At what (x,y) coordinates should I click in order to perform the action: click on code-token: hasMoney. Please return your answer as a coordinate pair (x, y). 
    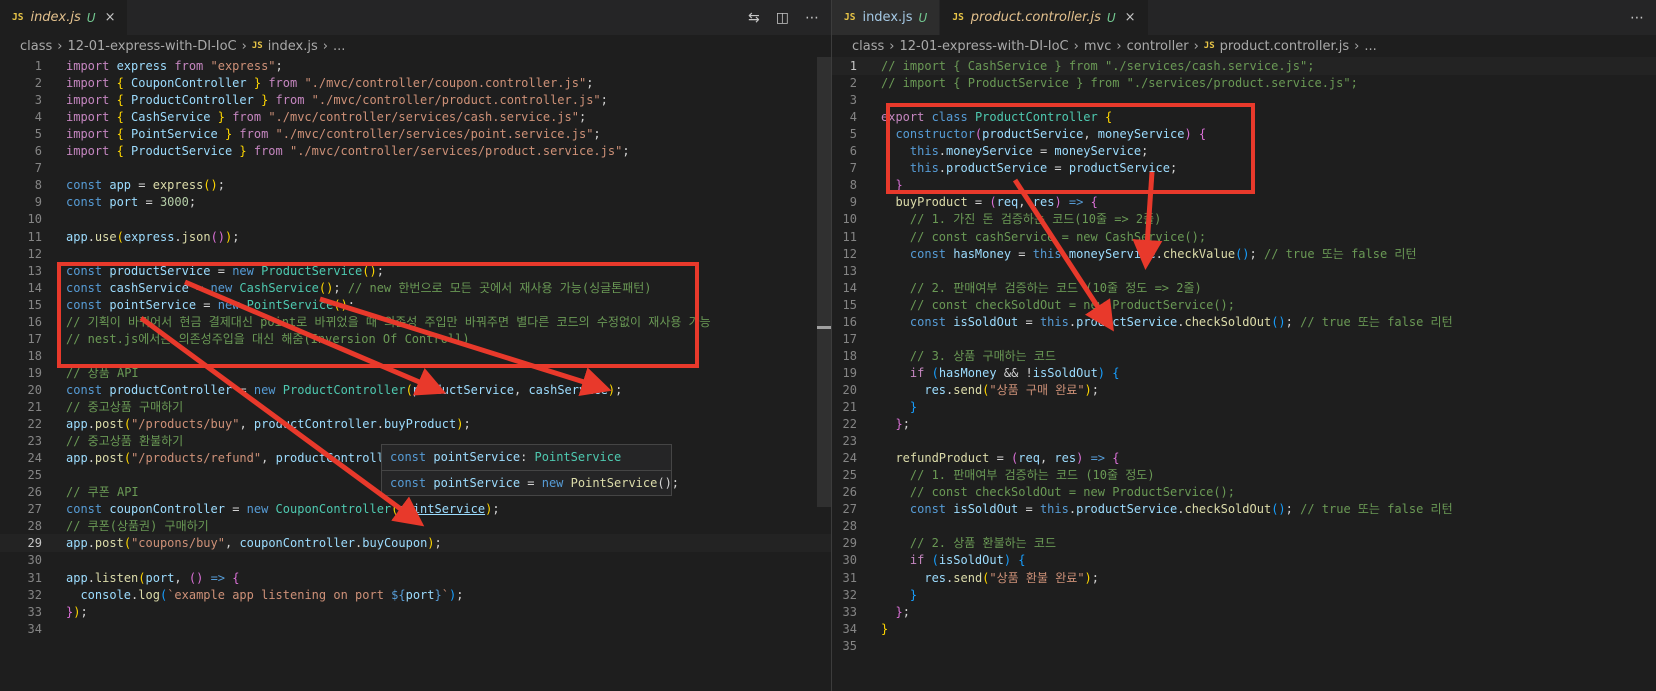
    Looking at the image, I should click on (971, 372).